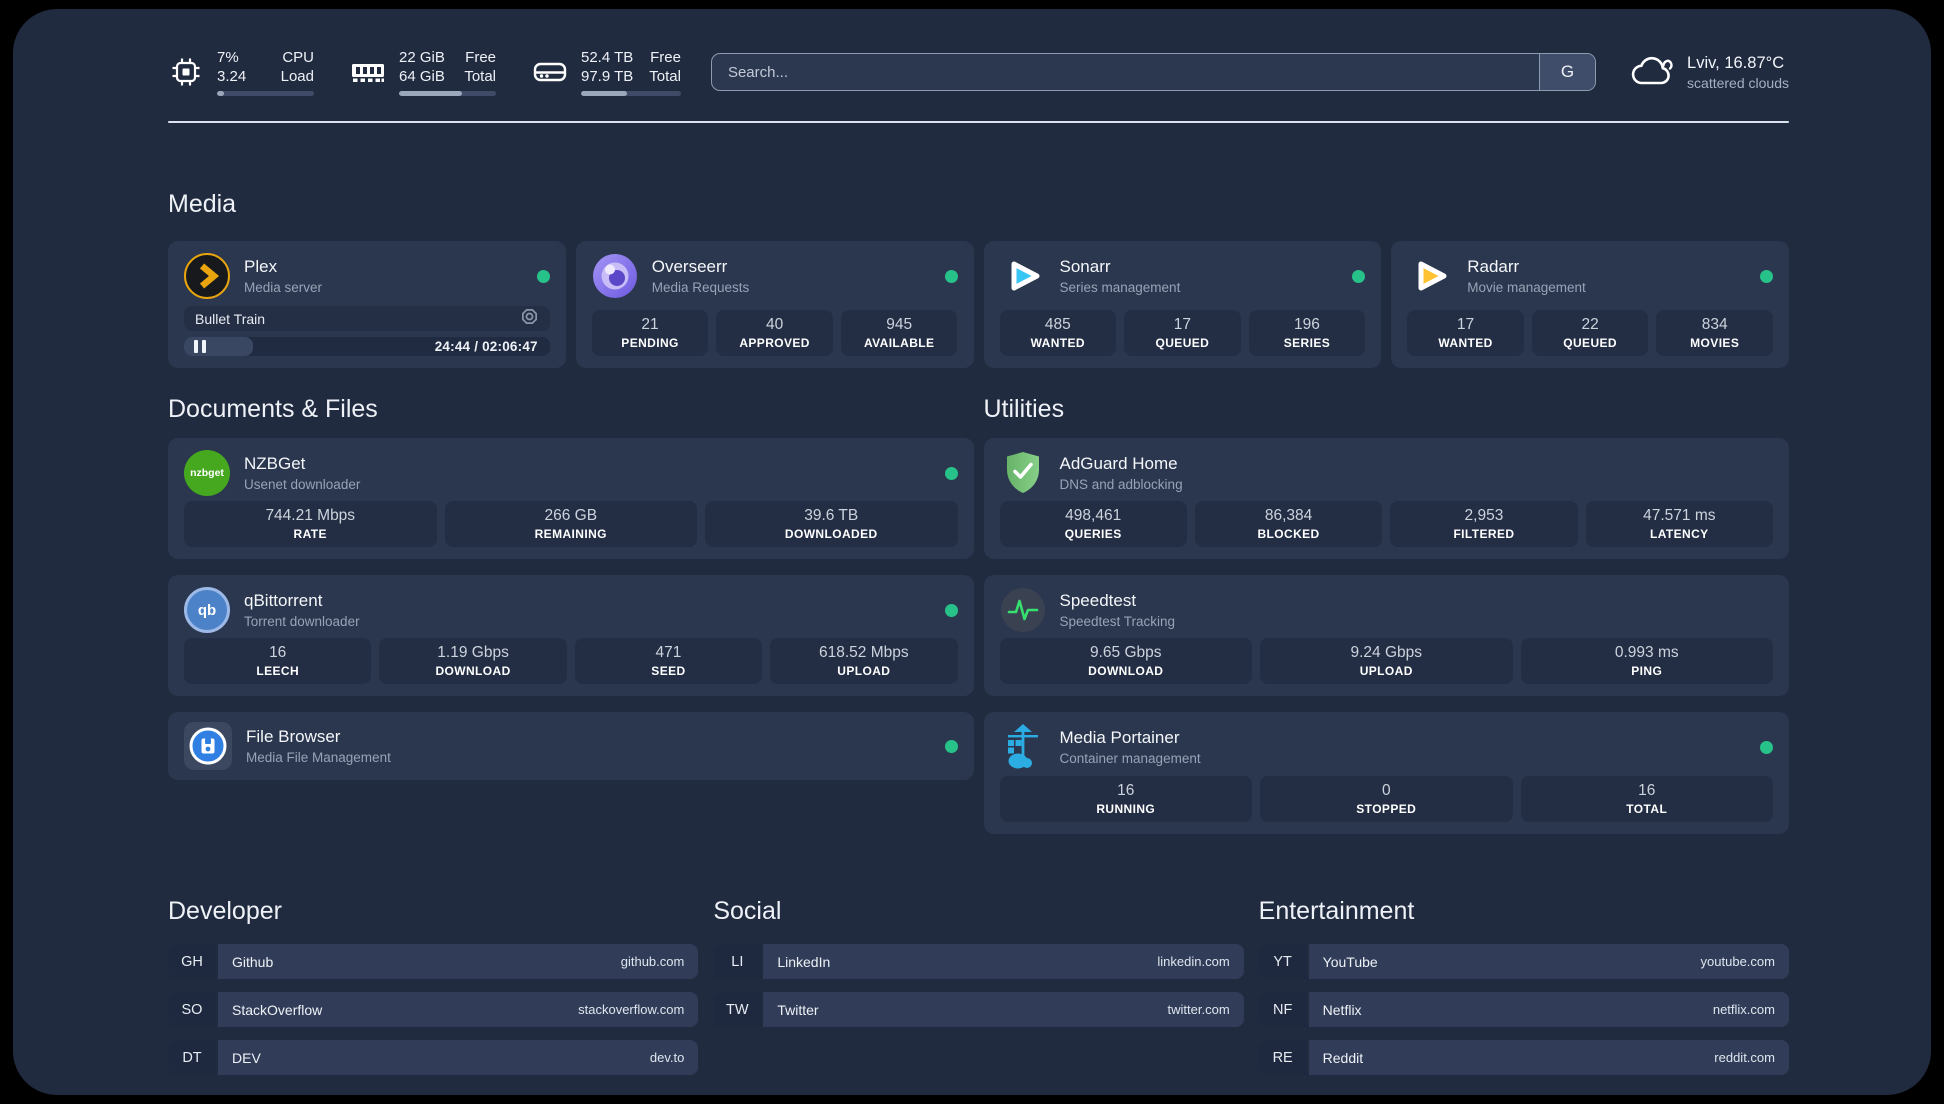 Image resolution: width=1944 pixels, height=1104 pixels. What do you see at coordinates (864, 671) in the screenshot?
I see `stat-label: UPLOAD` at bounding box center [864, 671].